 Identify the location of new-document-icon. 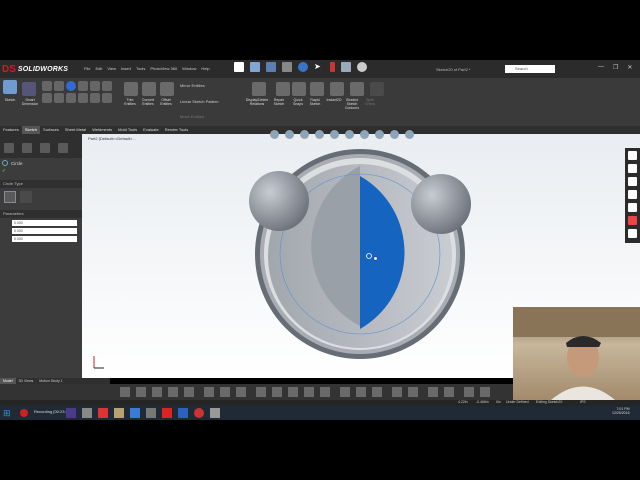
(239, 67).